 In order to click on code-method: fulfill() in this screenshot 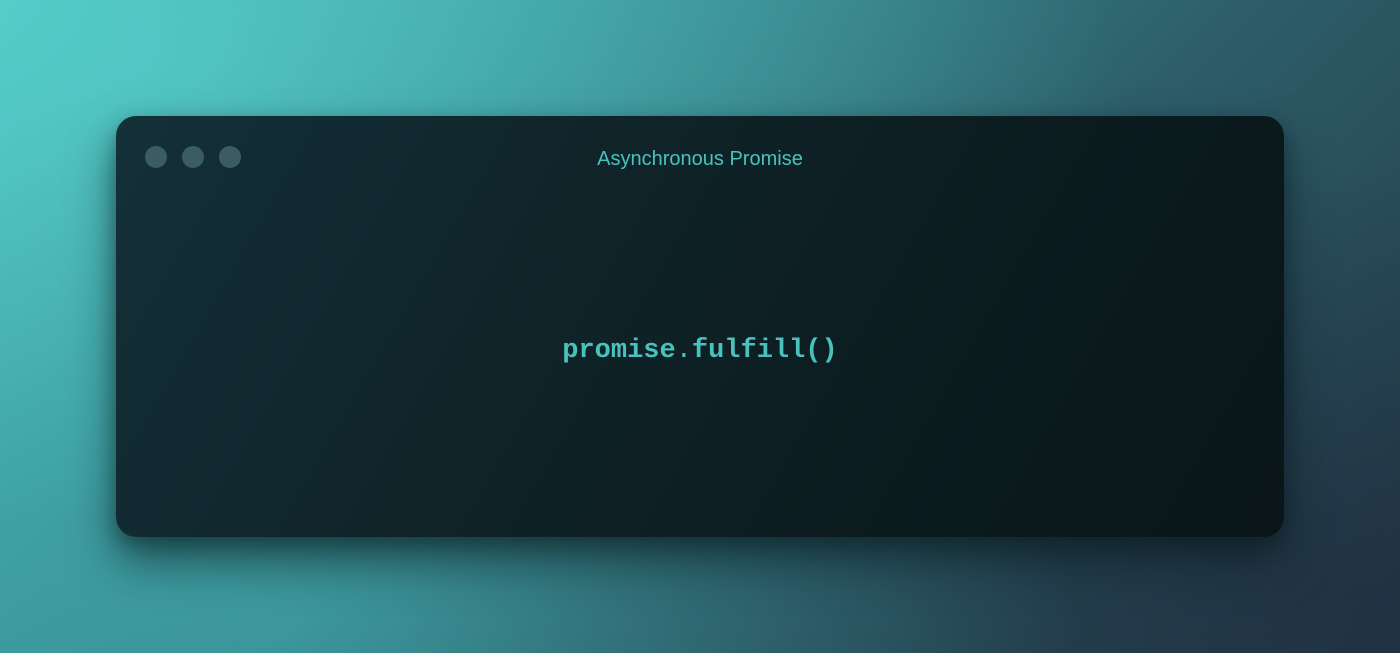, I will do `click(764, 351)`.